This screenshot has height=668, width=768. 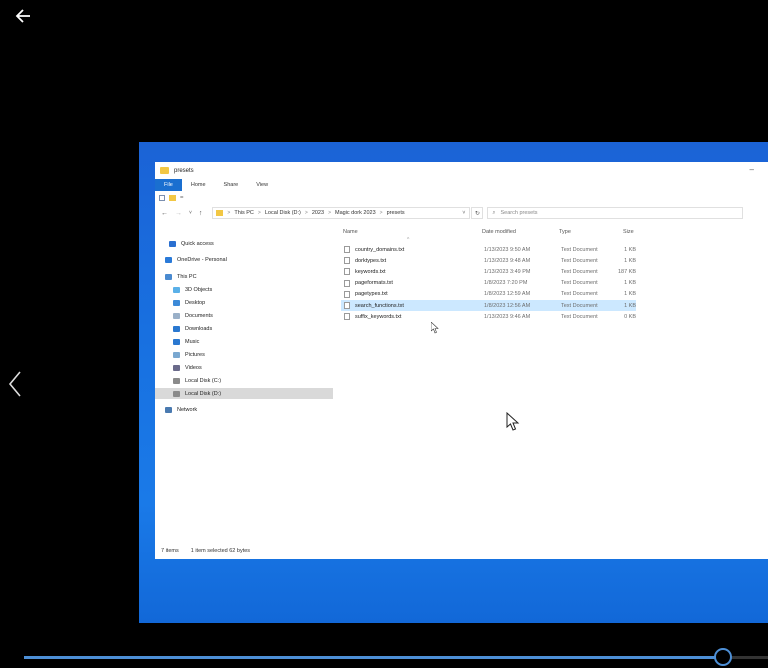 I want to click on sidebar-item-label: Desktop, so click(x=195, y=302).